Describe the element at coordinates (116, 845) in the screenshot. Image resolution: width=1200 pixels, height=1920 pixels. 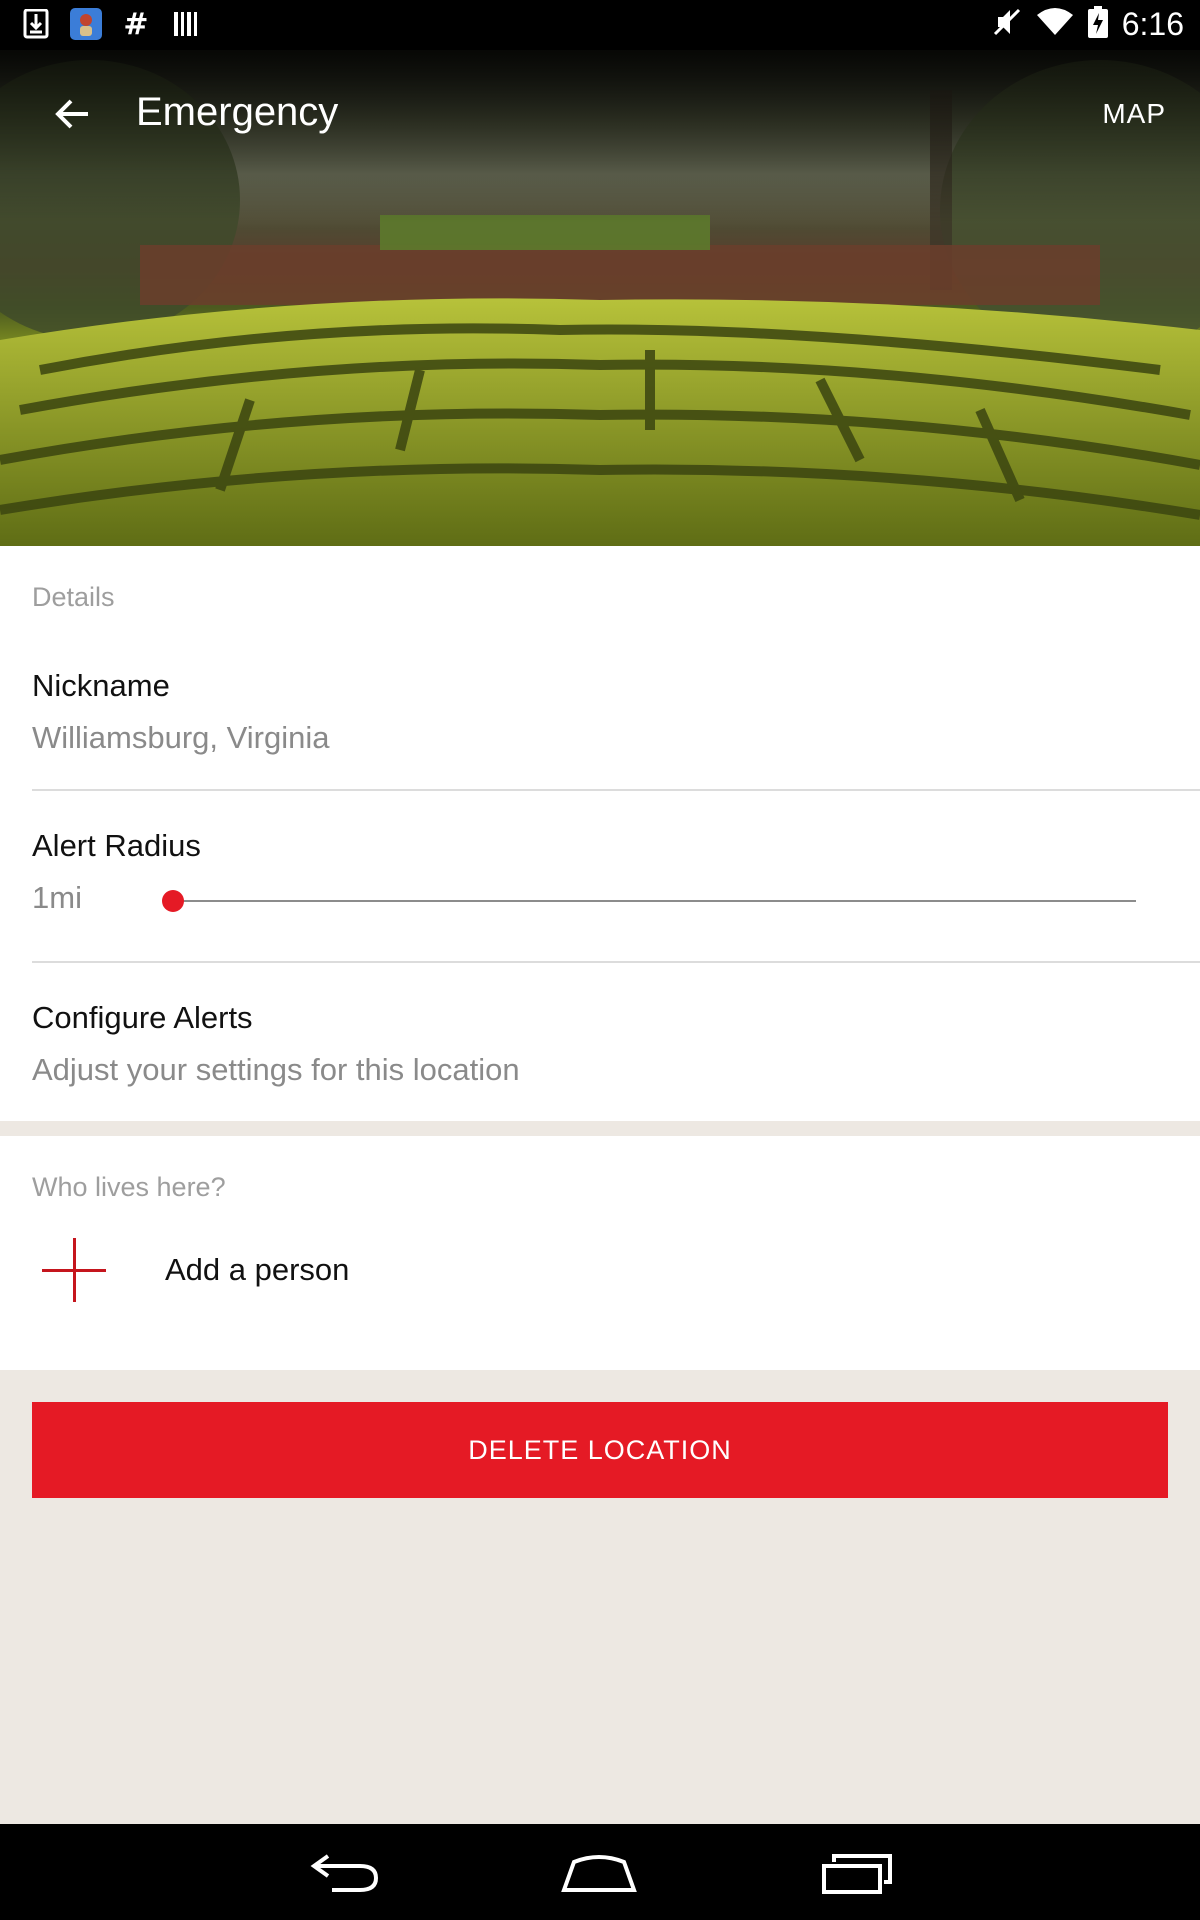
I see `alert-radius-label: Alert Radius` at that location.